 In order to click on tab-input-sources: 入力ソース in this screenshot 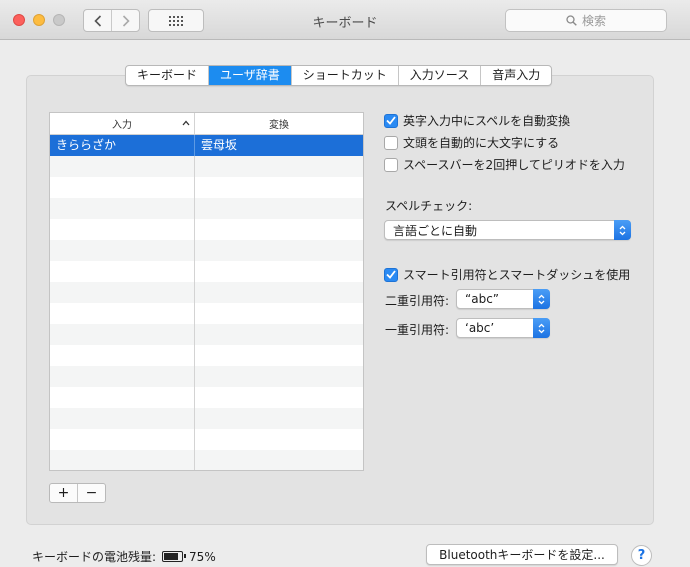, I will do `click(438, 75)`.